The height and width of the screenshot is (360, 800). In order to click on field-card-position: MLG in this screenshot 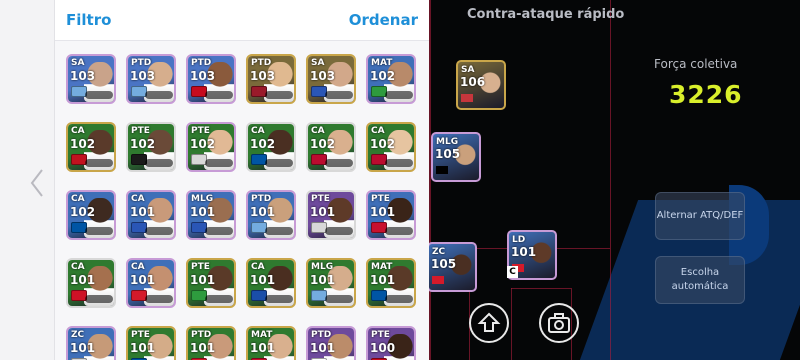, I will do `click(447, 142)`.